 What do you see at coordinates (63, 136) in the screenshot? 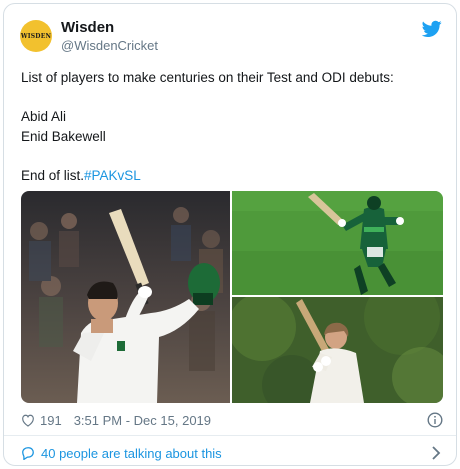
I see `tweet-line-player-2: Enid Bakewell` at bounding box center [63, 136].